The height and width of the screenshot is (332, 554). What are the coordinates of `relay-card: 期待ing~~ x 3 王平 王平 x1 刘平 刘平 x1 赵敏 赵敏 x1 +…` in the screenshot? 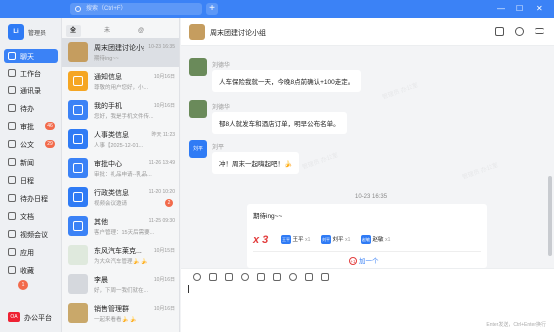 It's located at (367, 236).